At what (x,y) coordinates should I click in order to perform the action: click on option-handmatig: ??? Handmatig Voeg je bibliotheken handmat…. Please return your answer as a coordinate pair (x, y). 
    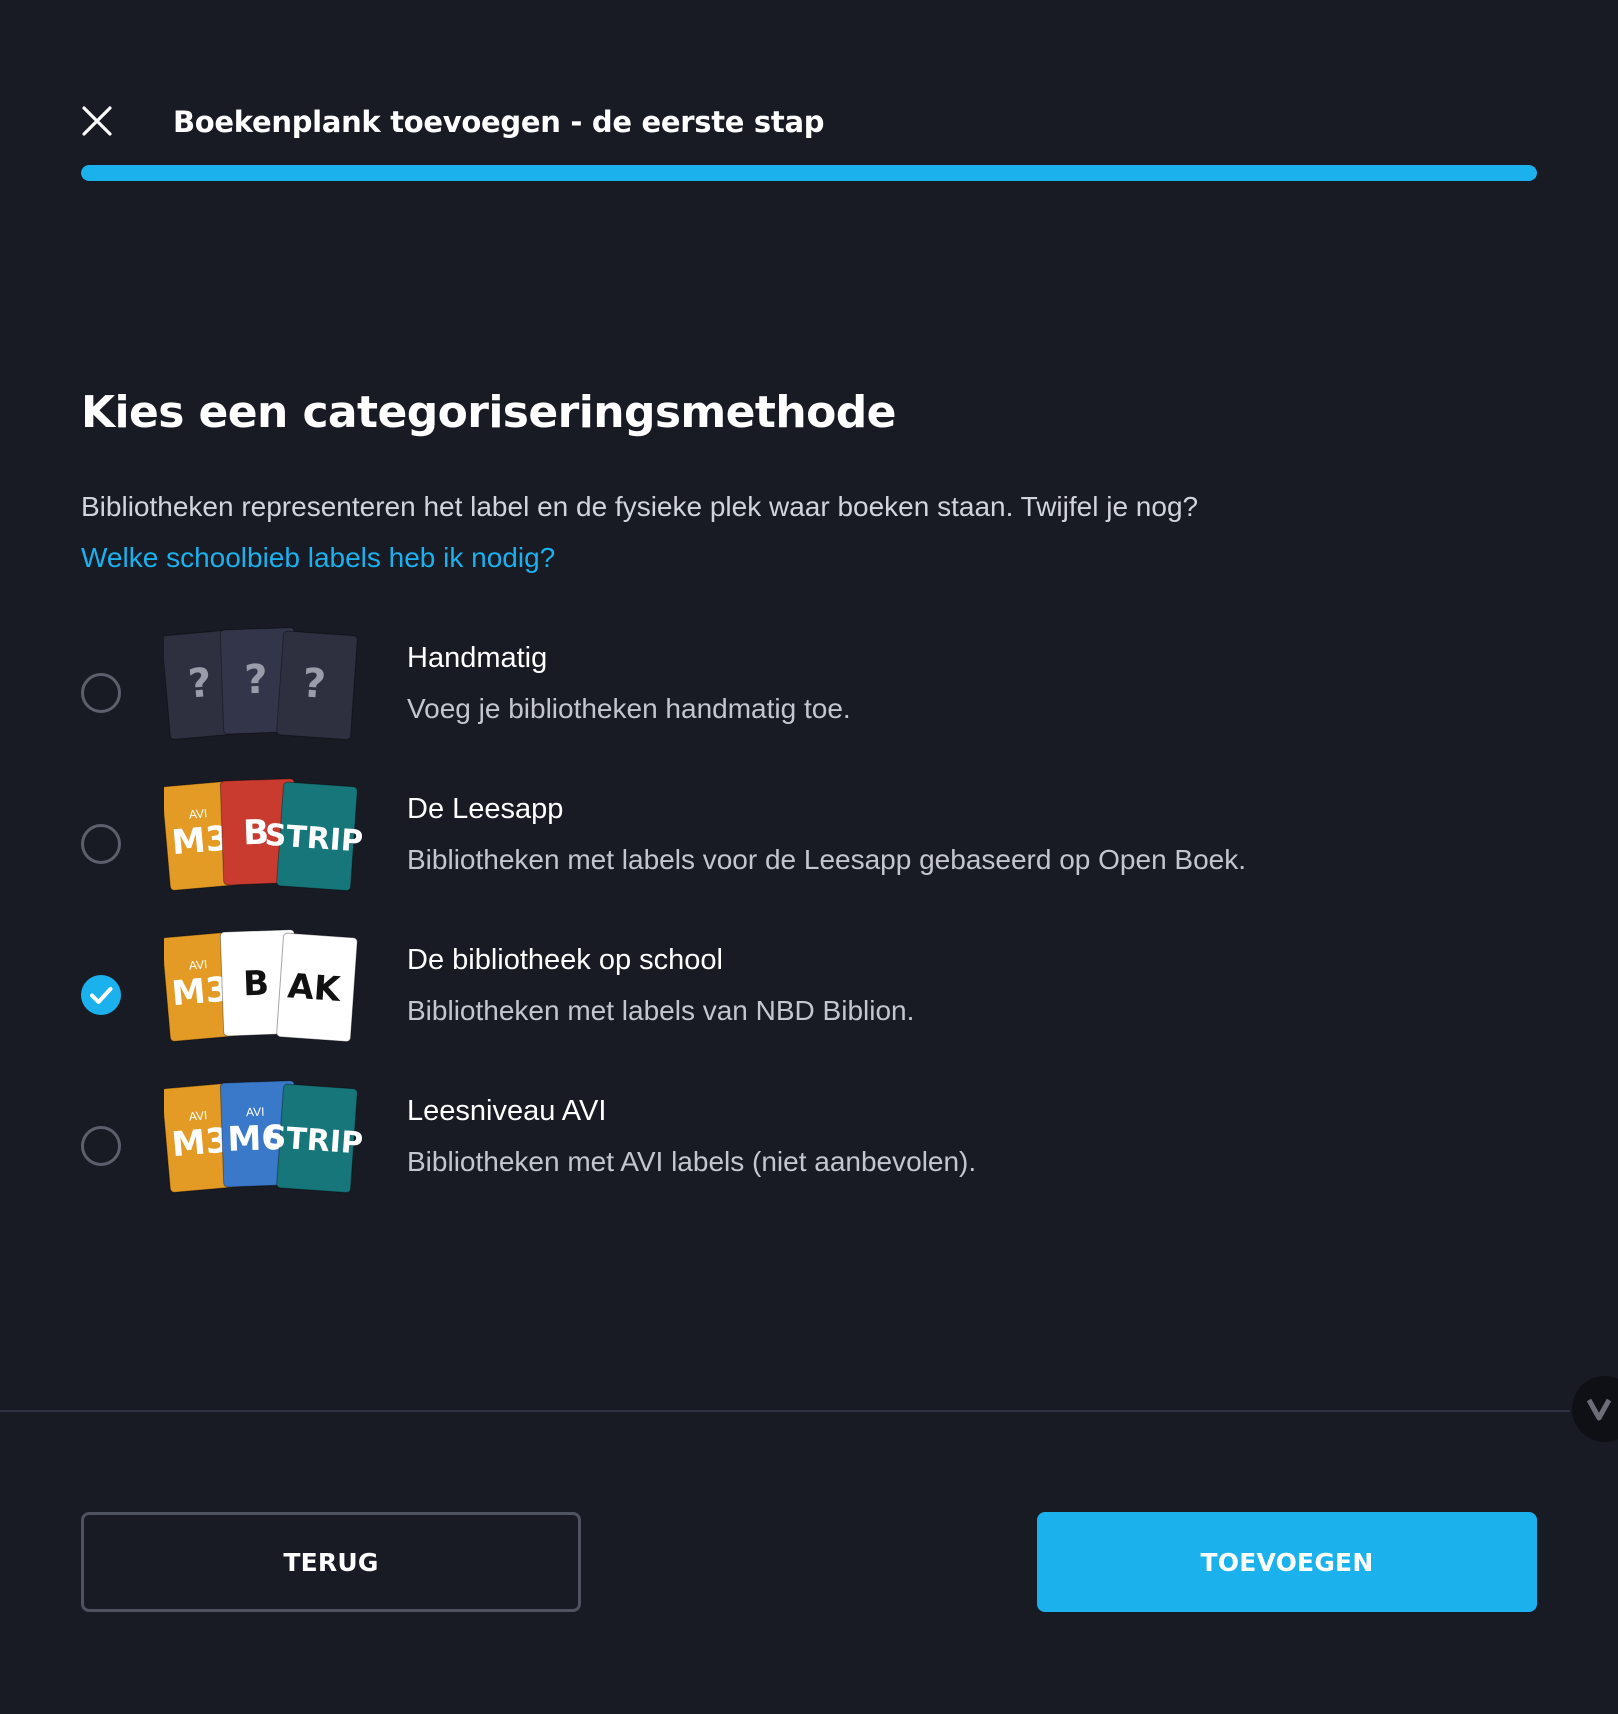
    Looking at the image, I should click on (809, 692).